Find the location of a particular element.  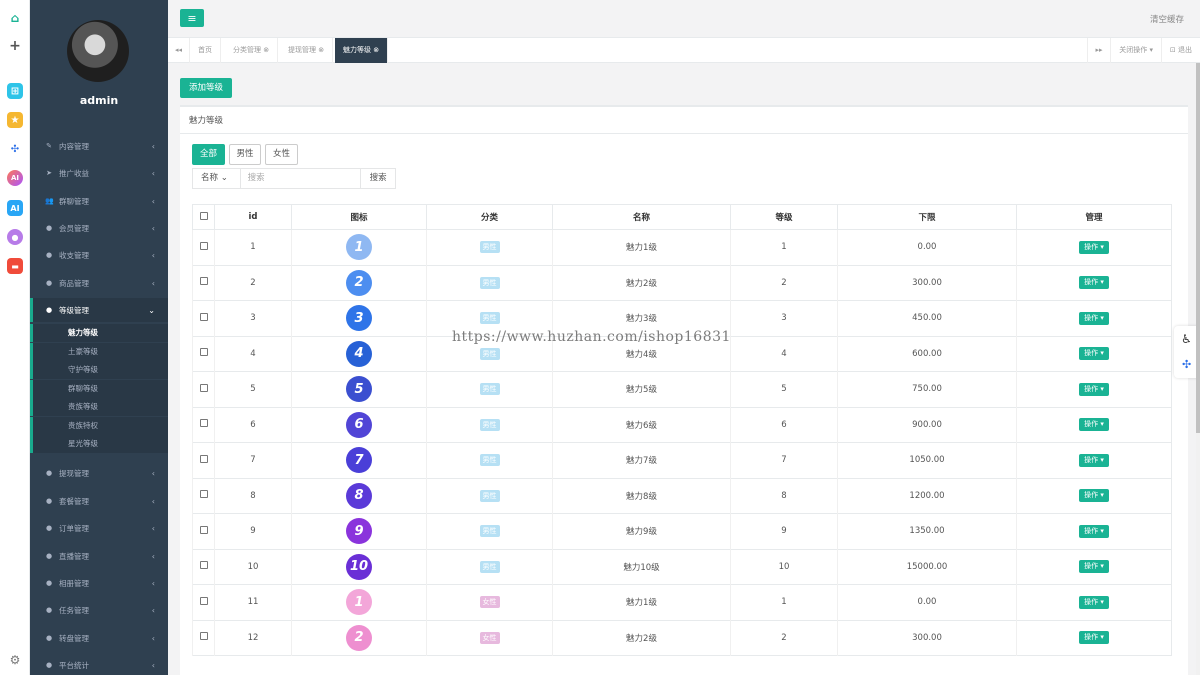

tab-home: 首页 is located at coordinates (205, 50).